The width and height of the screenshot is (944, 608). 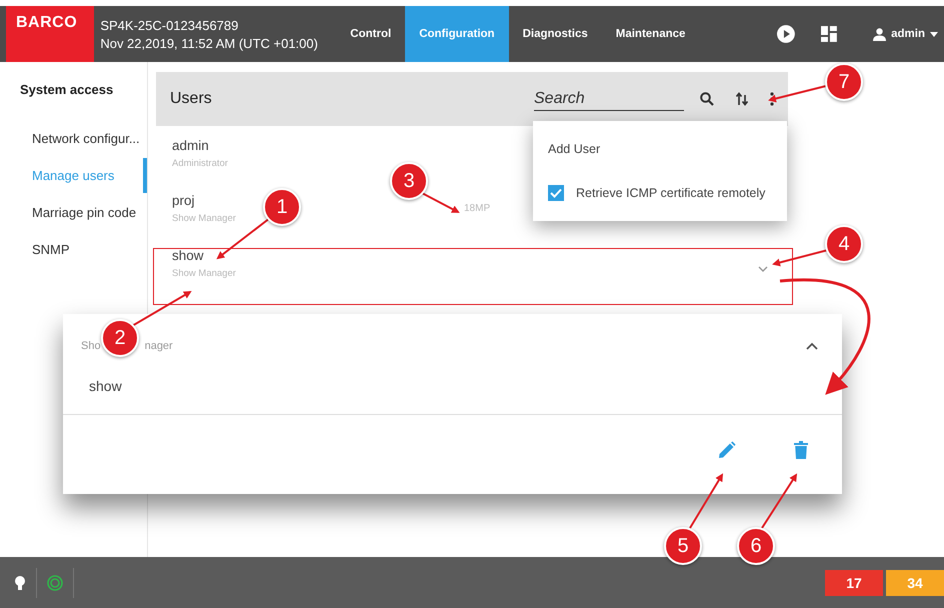 I want to click on callout-number: 4, so click(x=844, y=244).